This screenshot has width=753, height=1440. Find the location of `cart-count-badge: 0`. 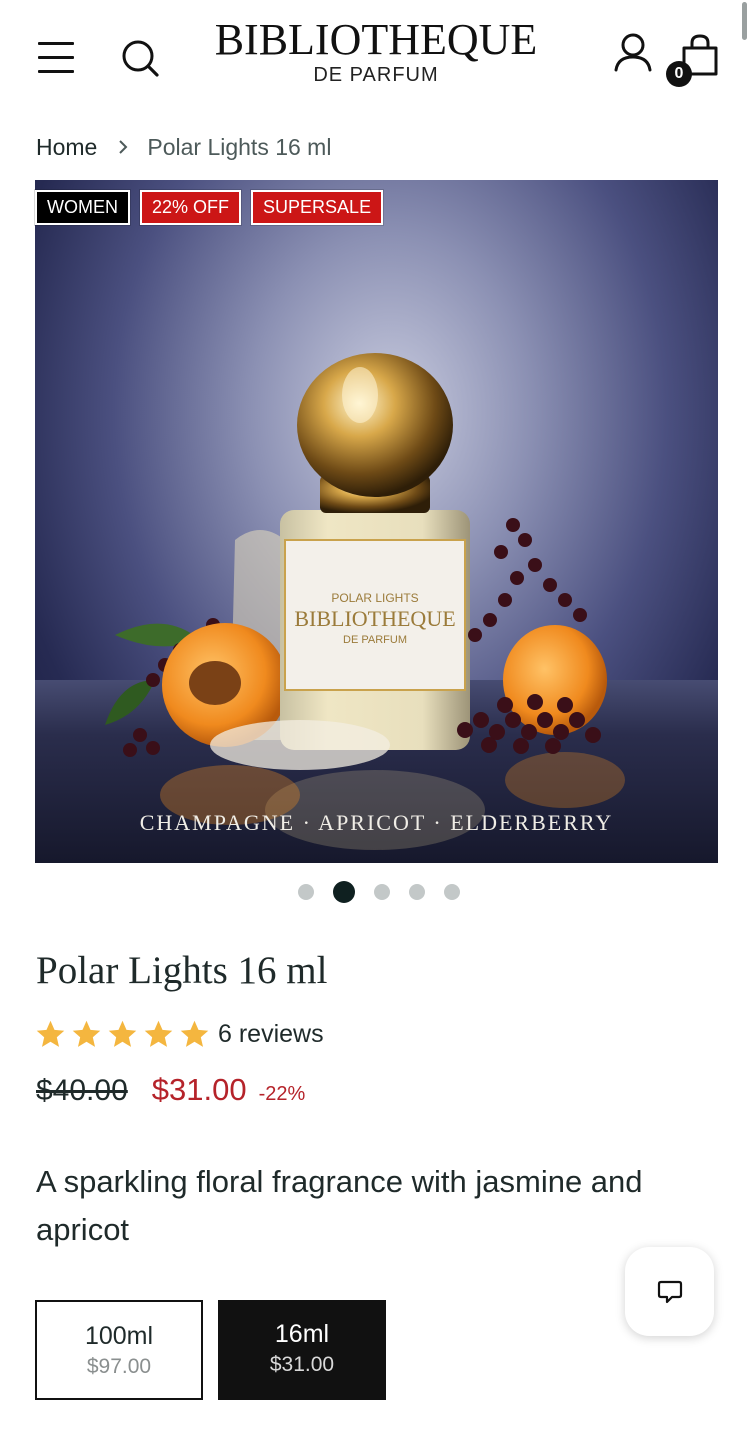

cart-count-badge: 0 is located at coordinates (679, 74).